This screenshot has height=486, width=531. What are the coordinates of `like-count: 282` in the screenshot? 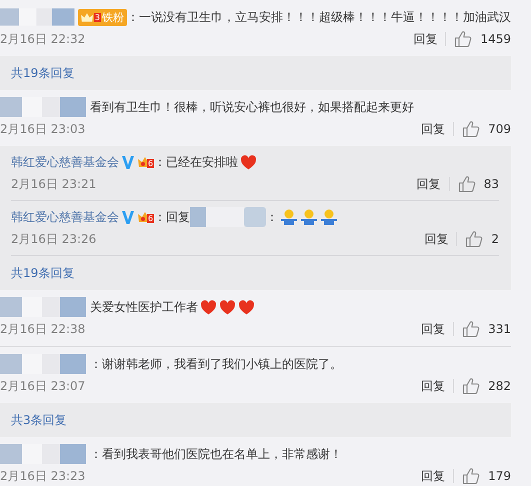 It's located at (499, 386).